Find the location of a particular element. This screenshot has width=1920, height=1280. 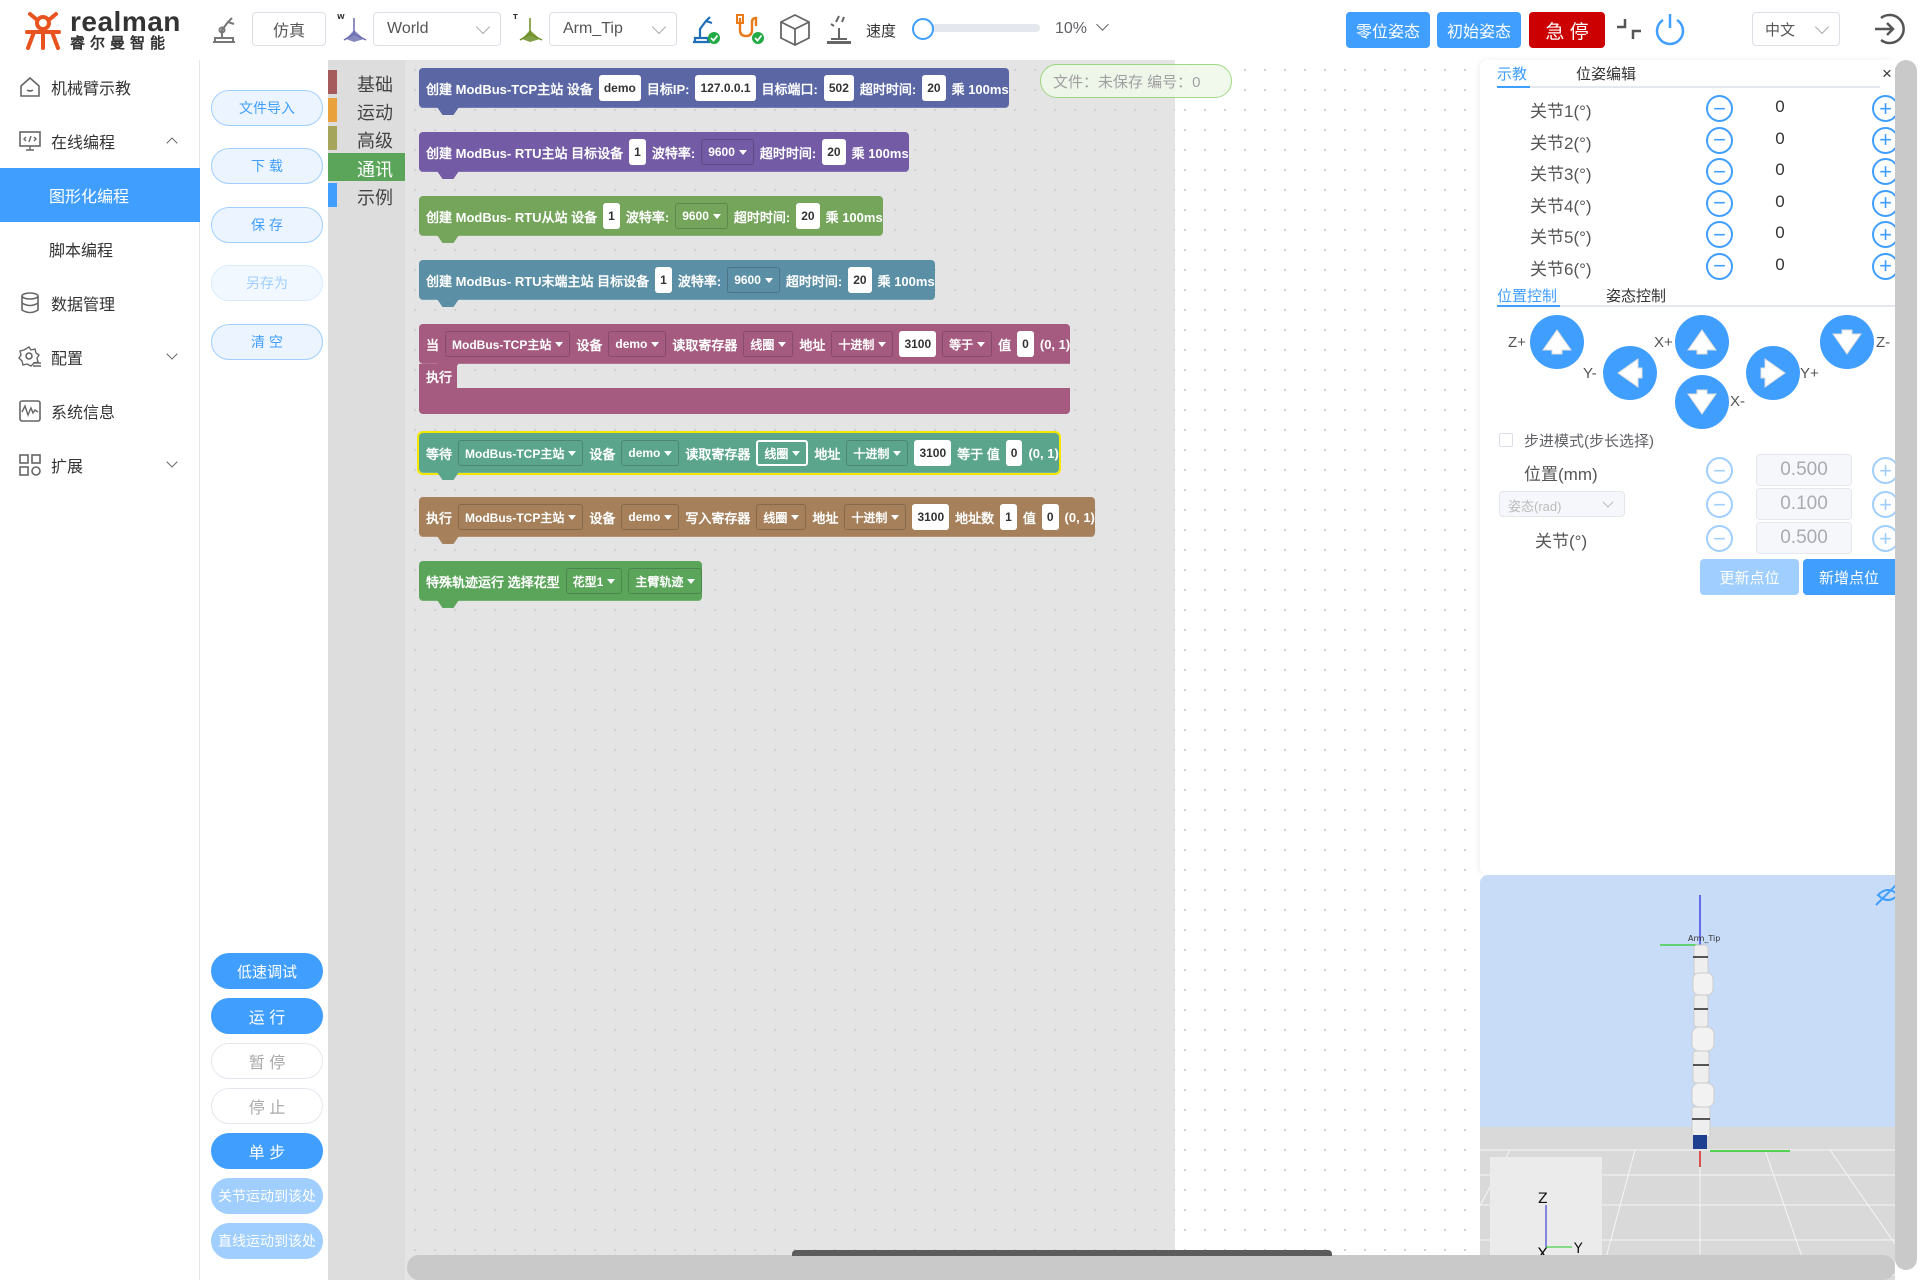

teach-pendant-icon is located at coordinates (839, 30).